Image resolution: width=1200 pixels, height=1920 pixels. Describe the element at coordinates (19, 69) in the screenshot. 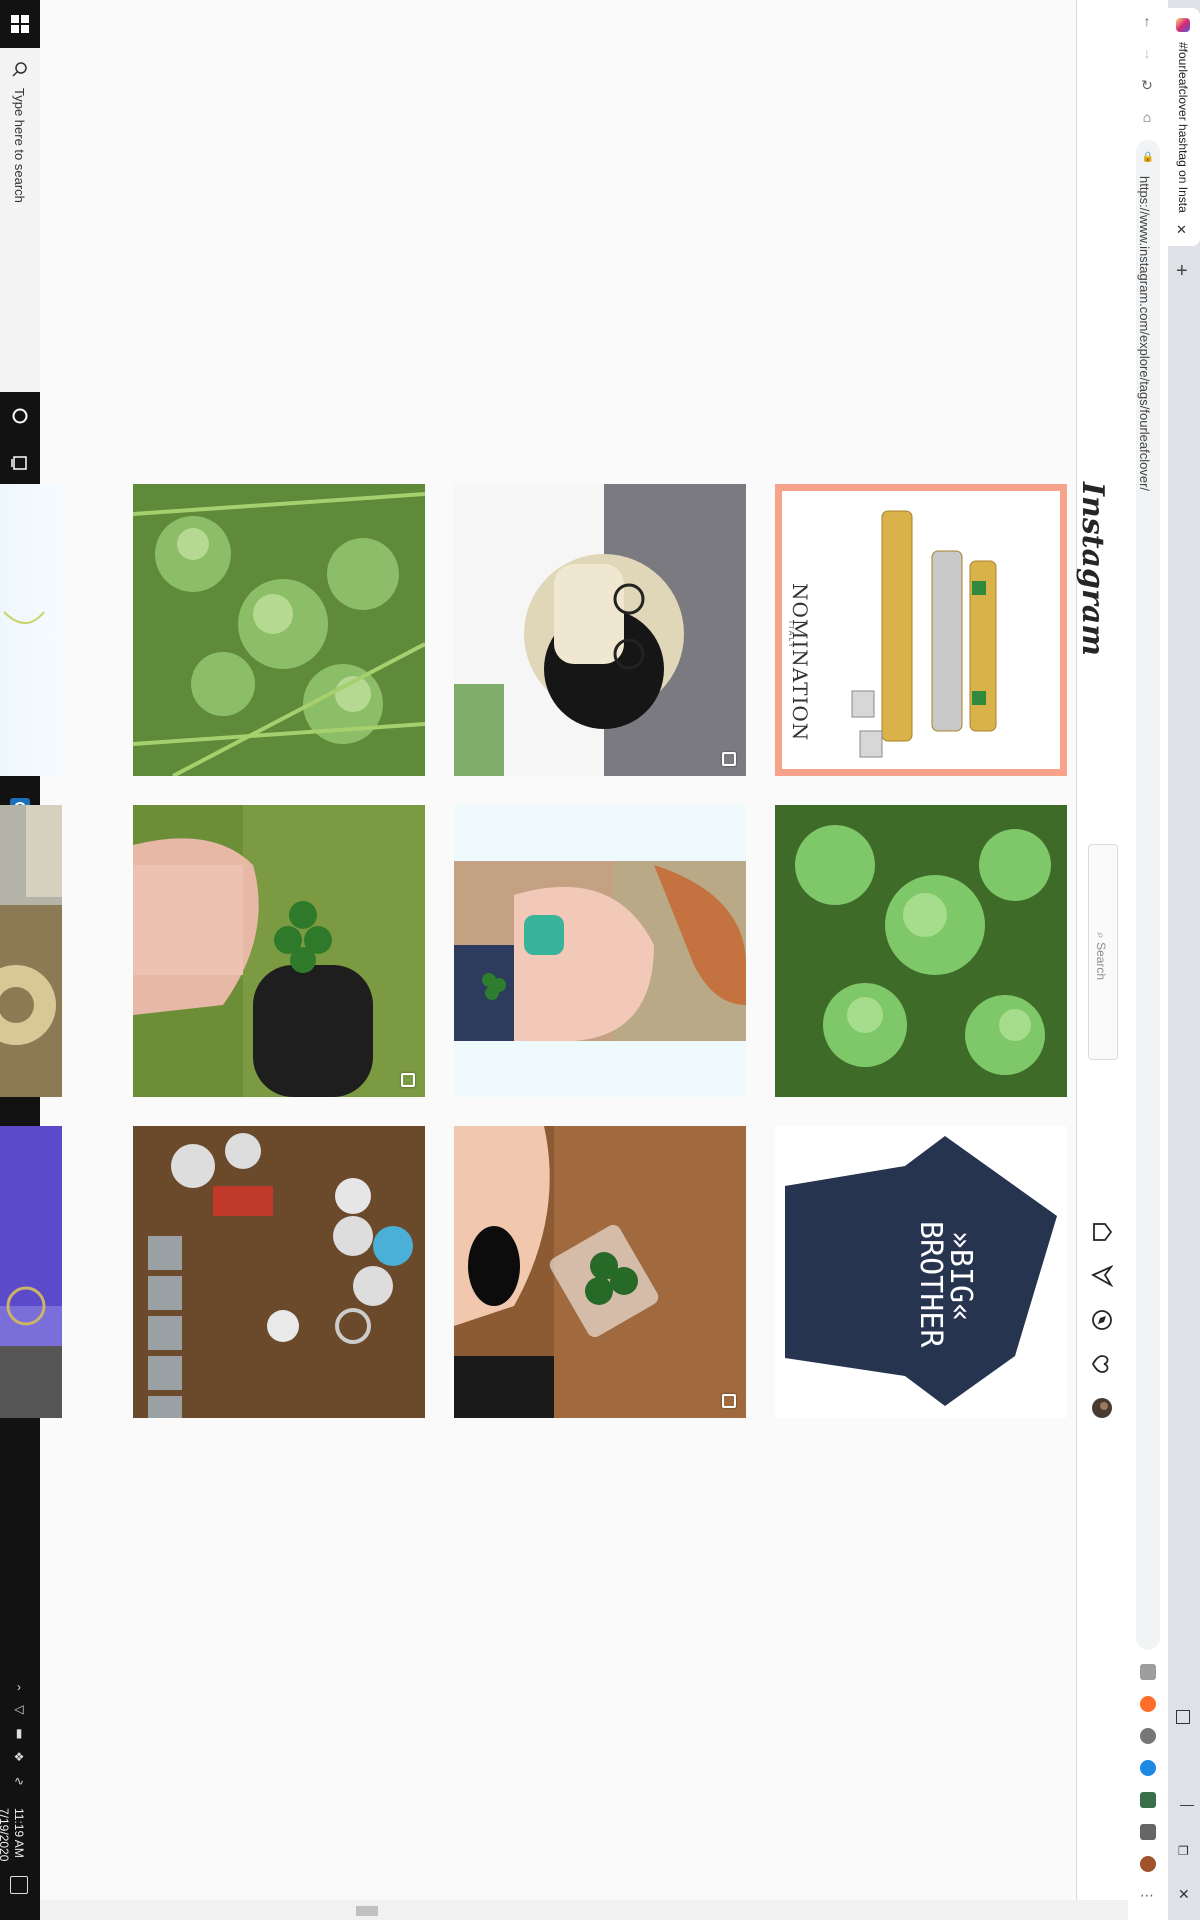

I see `search-icon` at that location.